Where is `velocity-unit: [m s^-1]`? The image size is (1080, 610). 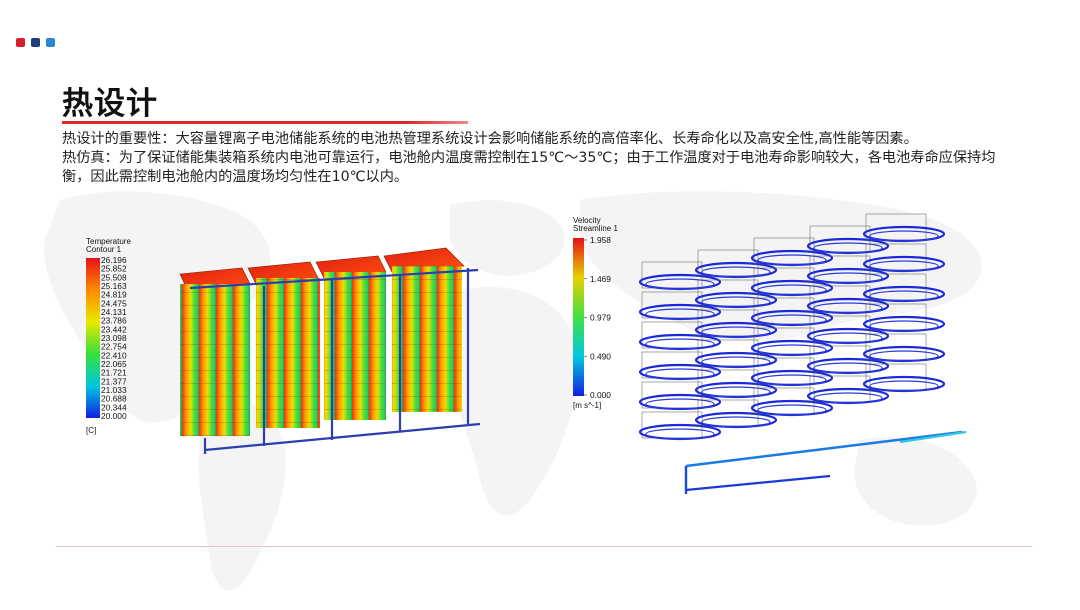
velocity-unit: [m s^-1] is located at coordinates (587, 405).